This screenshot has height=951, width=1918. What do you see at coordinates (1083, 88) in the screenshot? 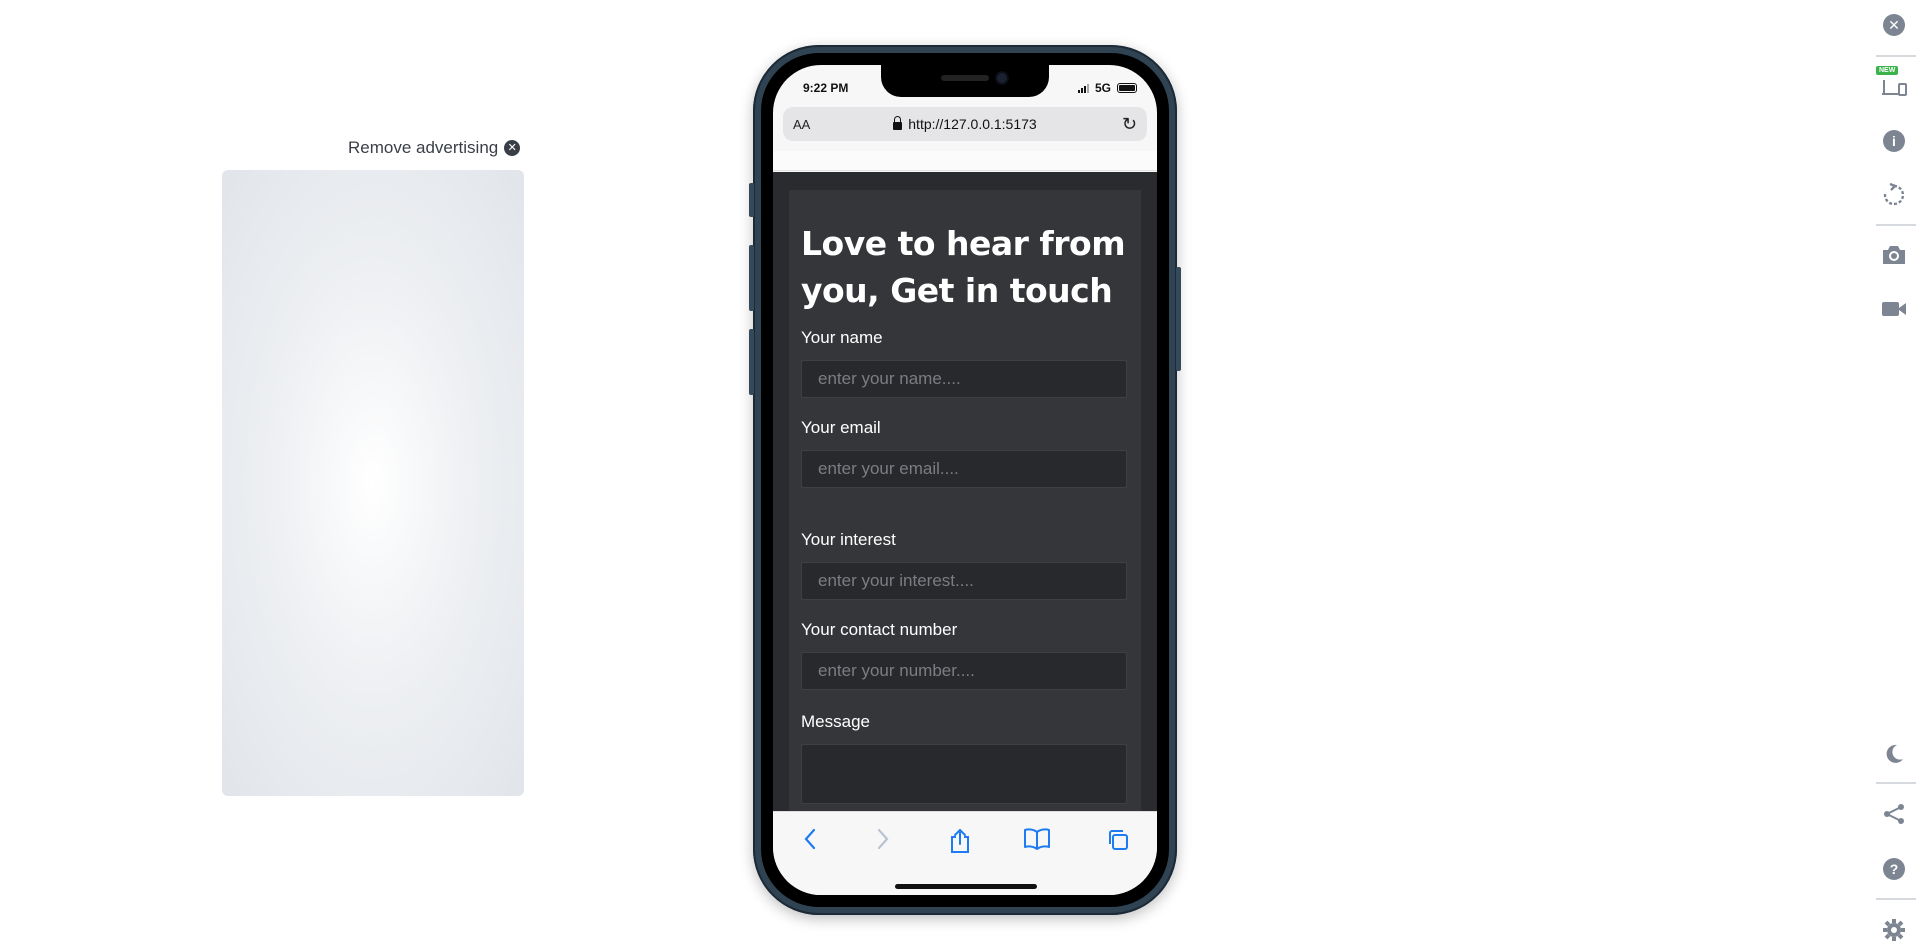
I see `signal-icon` at bounding box center [1083, 88].